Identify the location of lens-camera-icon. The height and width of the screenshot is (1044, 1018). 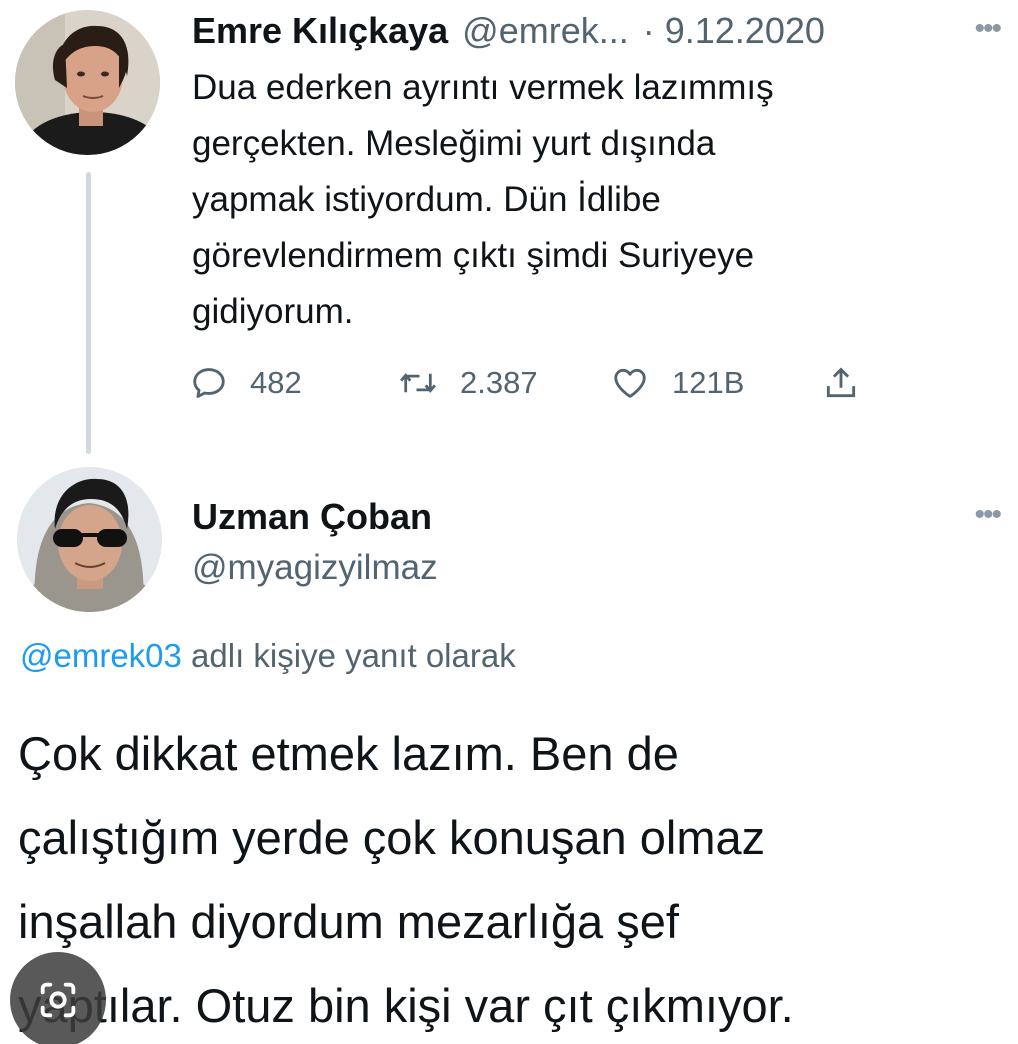
(58, 1000).